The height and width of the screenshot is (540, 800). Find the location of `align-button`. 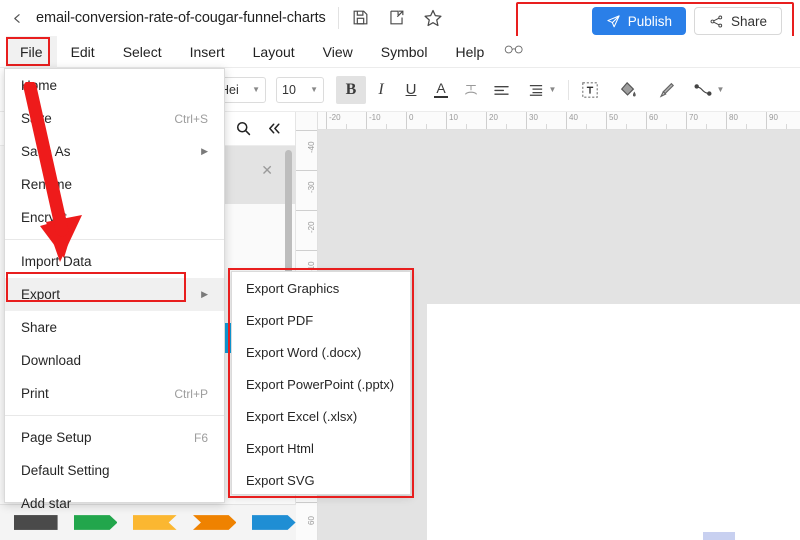

align-button is located at coordinates (501, 90).